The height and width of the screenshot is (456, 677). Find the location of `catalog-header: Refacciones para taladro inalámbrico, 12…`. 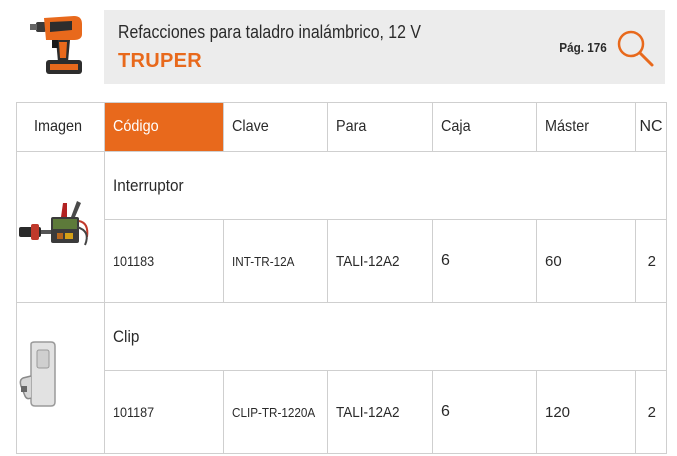

catalog-header: Refacciones para taladro inalámbrico, 12… is located at coordinates (384, 47).